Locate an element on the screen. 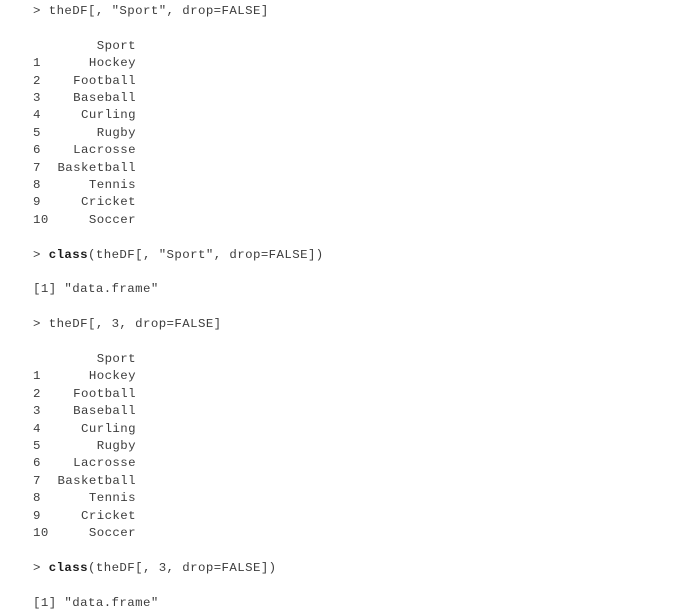 The height and width of the screenshot is (612, 680). command-select-sport-by-index: > theDF[, 3, drop=FALSE] is located at coordinates (127, 324).